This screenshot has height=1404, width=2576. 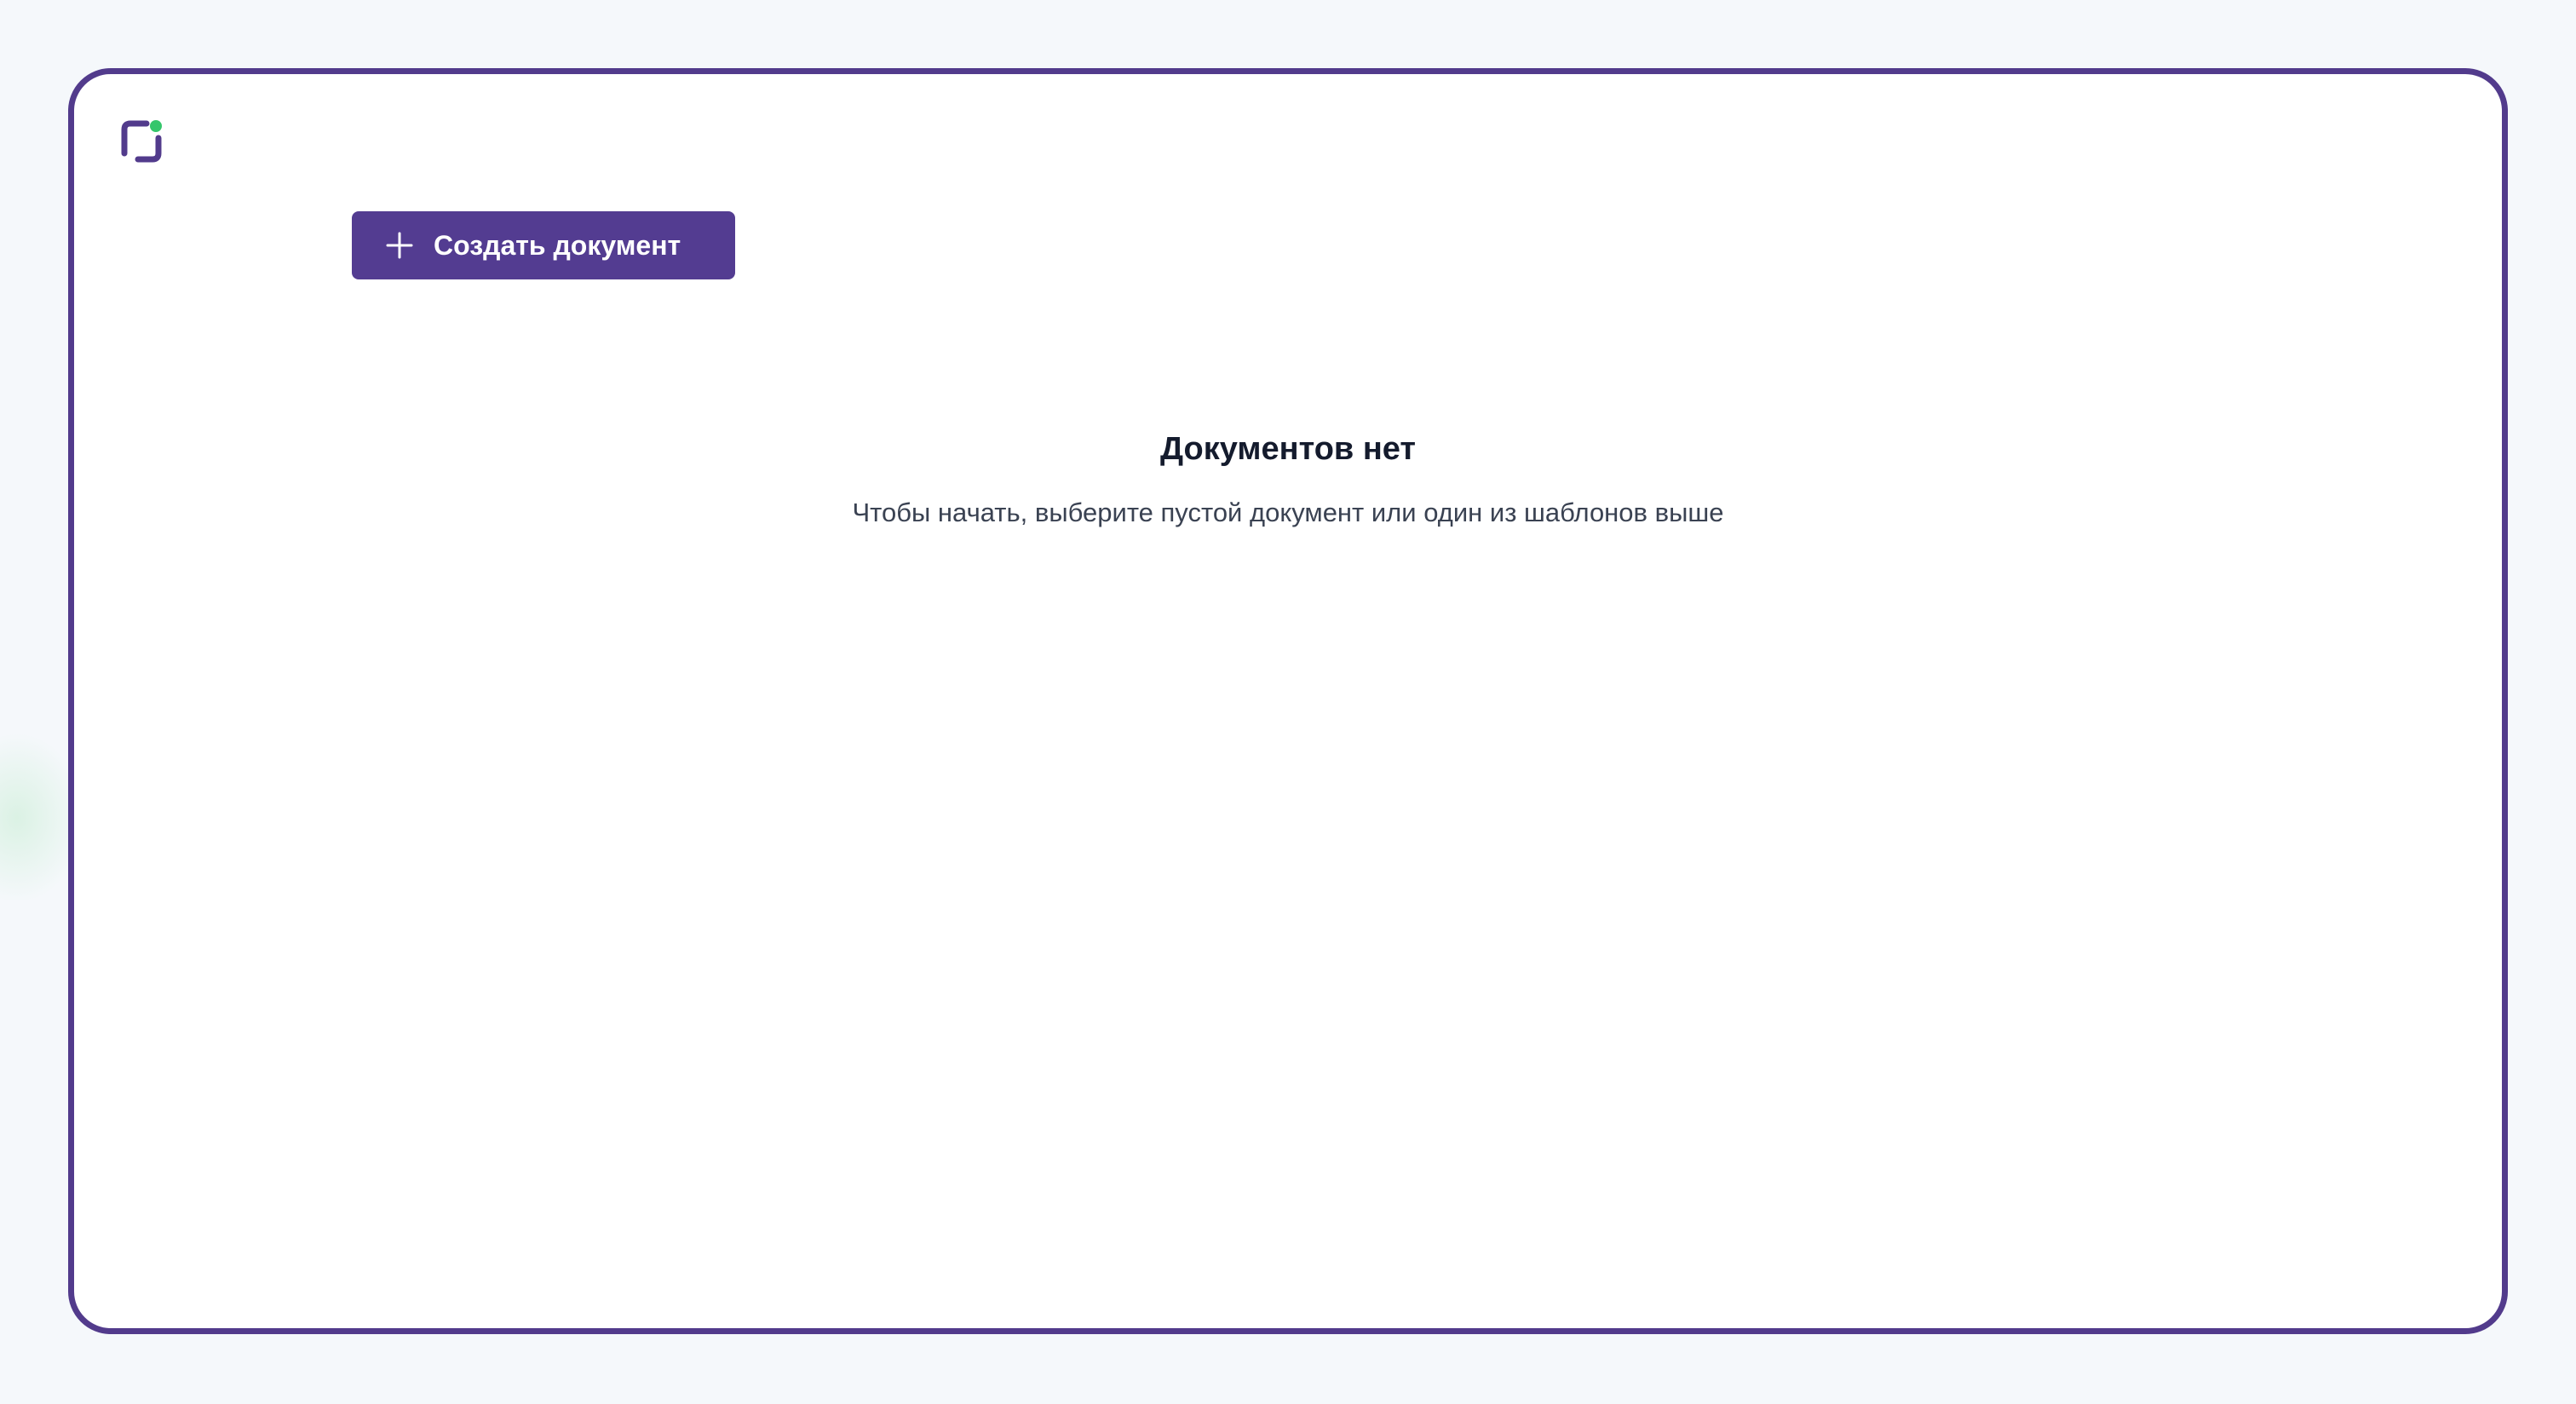 I want to click on create-document-button: Создать документ, so click(x=544, y=245).